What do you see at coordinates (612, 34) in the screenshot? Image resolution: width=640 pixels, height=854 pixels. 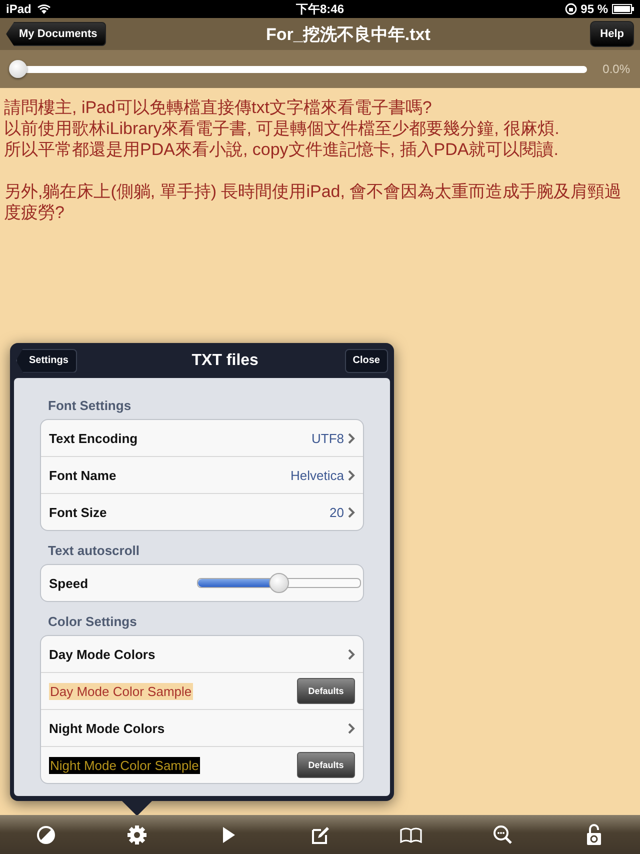 I see `help-button: Help` at bounding box center [612, 34].